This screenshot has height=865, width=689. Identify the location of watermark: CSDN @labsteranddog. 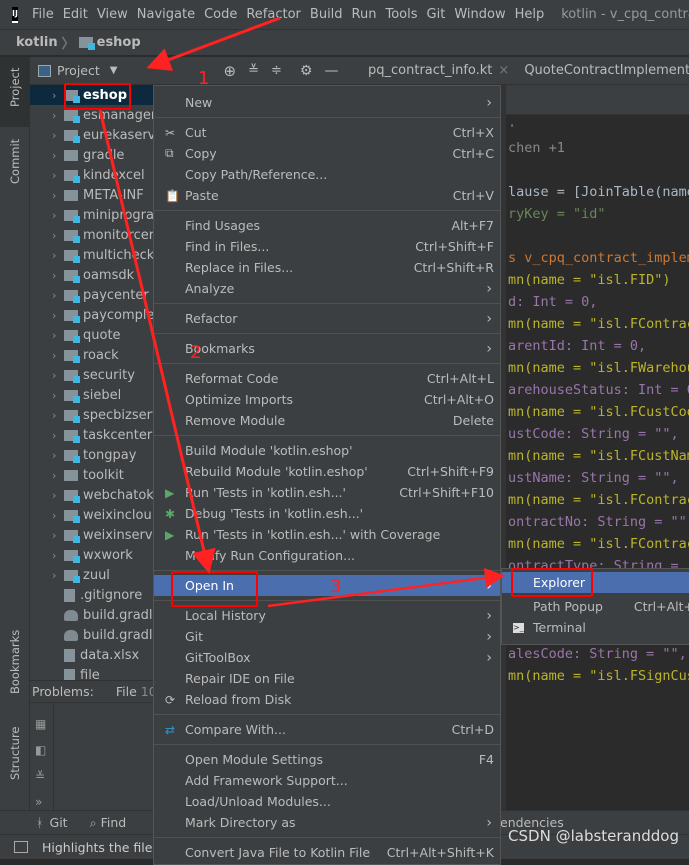
(593, 836).